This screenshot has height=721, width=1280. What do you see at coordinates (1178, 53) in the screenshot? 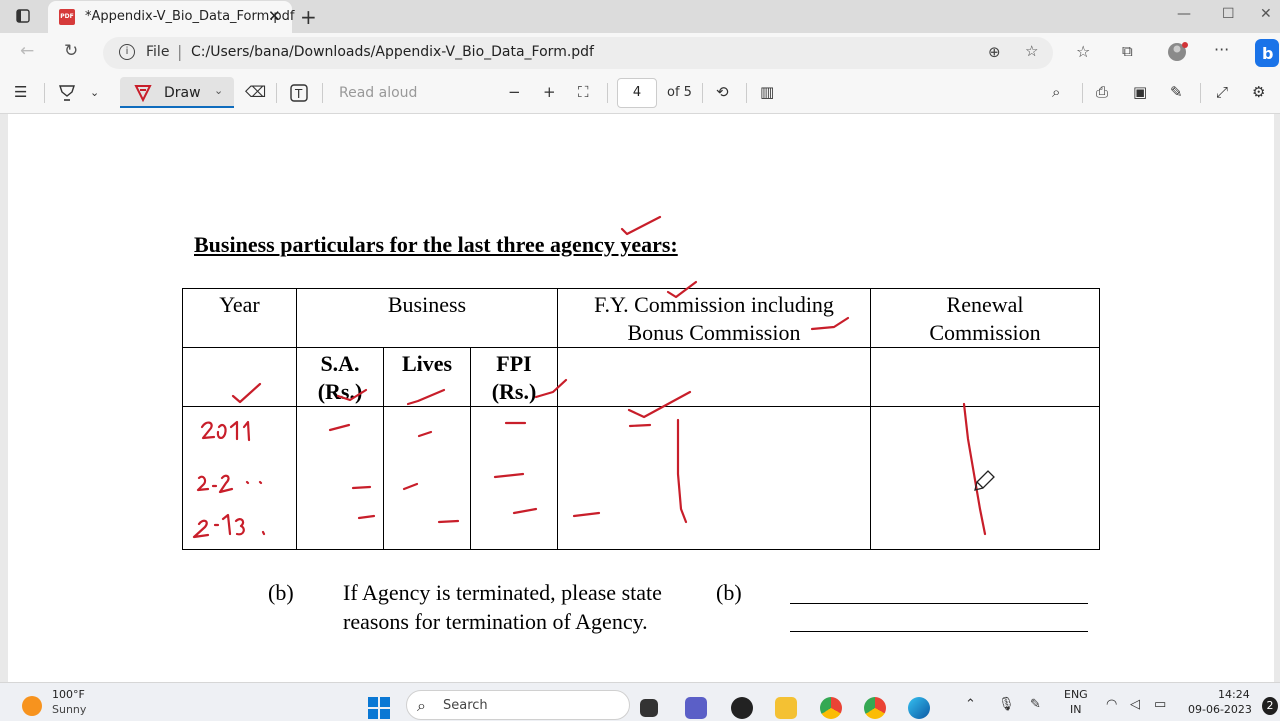
I see `profile-avatar` at bounding box center [1178, 53].